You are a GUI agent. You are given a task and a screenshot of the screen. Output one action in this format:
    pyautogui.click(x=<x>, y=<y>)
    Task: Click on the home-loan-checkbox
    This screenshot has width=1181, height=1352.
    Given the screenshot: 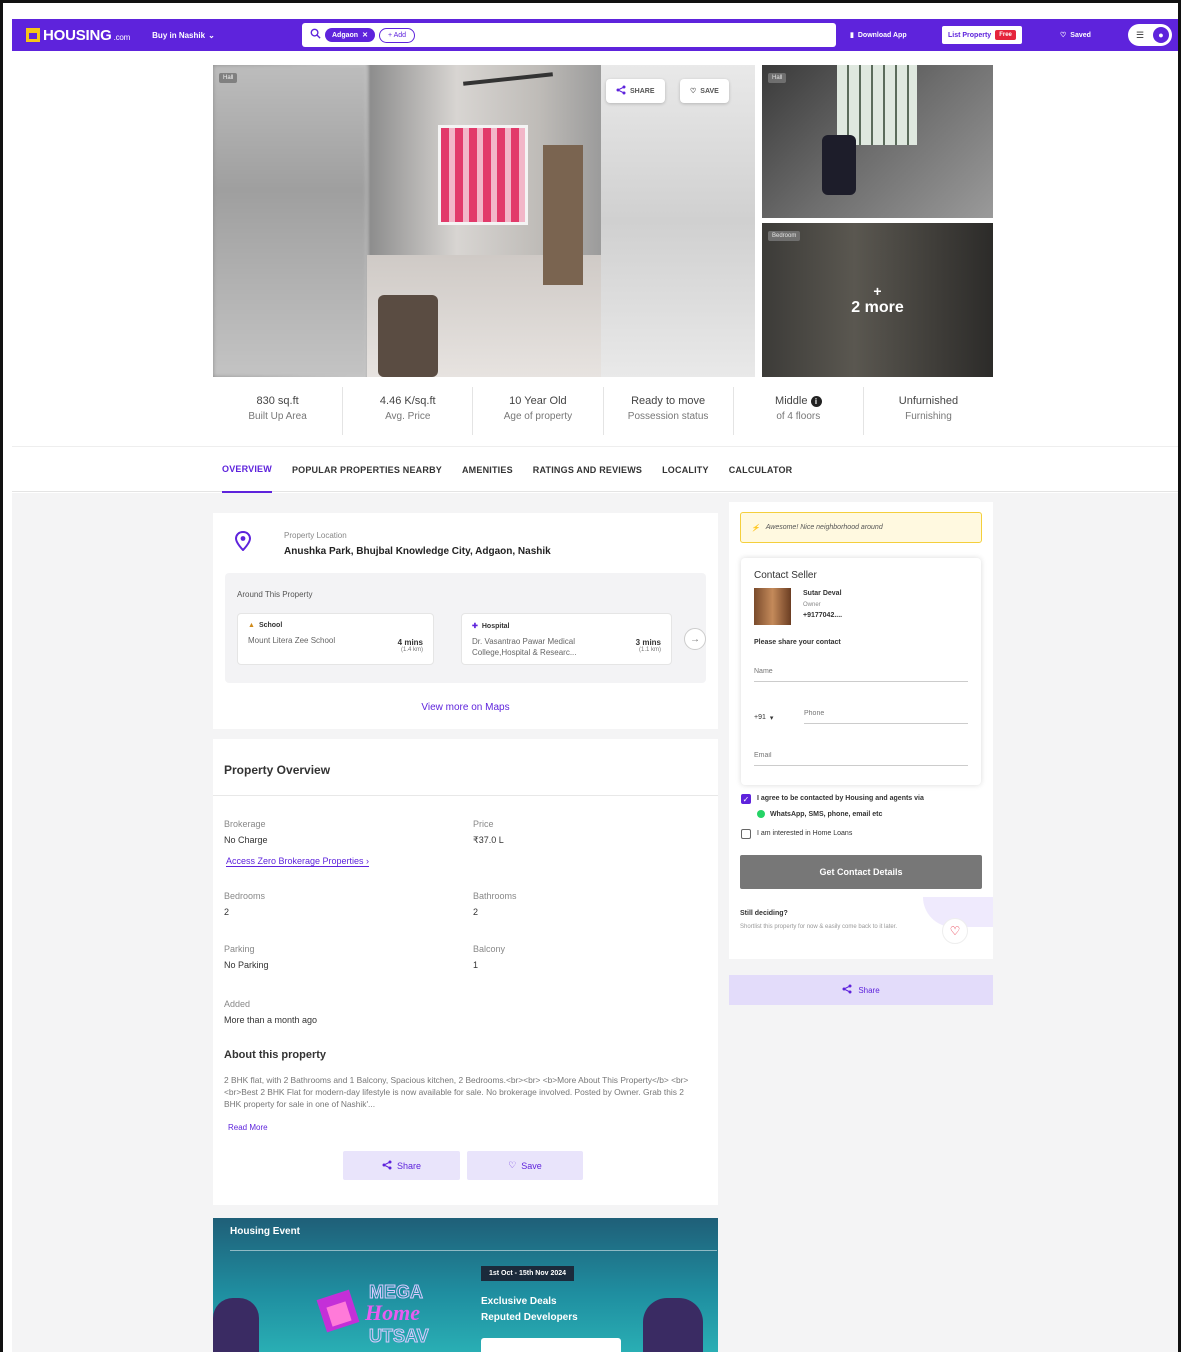 What is the action you would take?
    pyautogui.click(x=746, y=834)
    